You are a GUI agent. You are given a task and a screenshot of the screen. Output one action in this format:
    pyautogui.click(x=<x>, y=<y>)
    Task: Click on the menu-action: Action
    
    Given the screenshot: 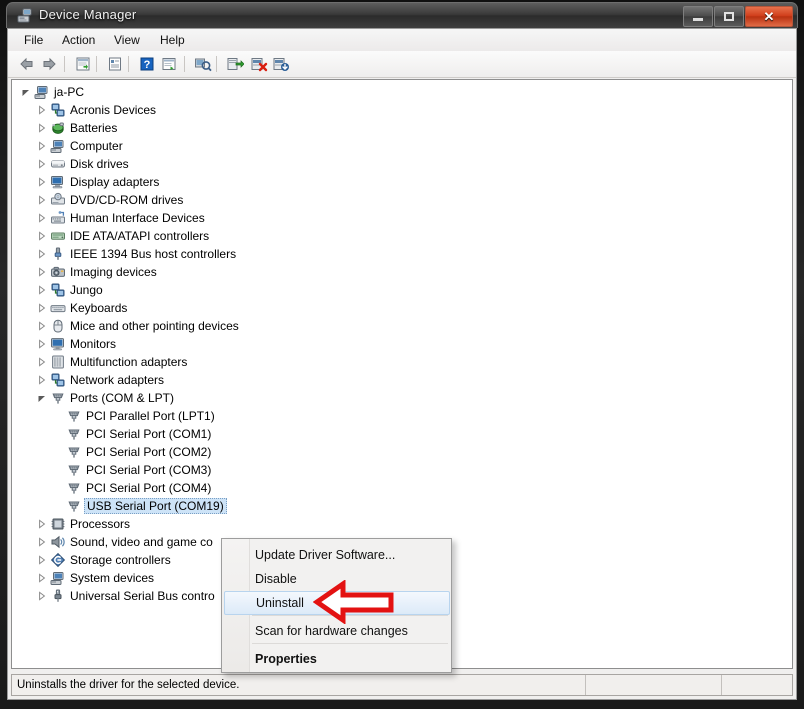 What is the action you would take?
    pyautogui.click(x=78, y=40)
    